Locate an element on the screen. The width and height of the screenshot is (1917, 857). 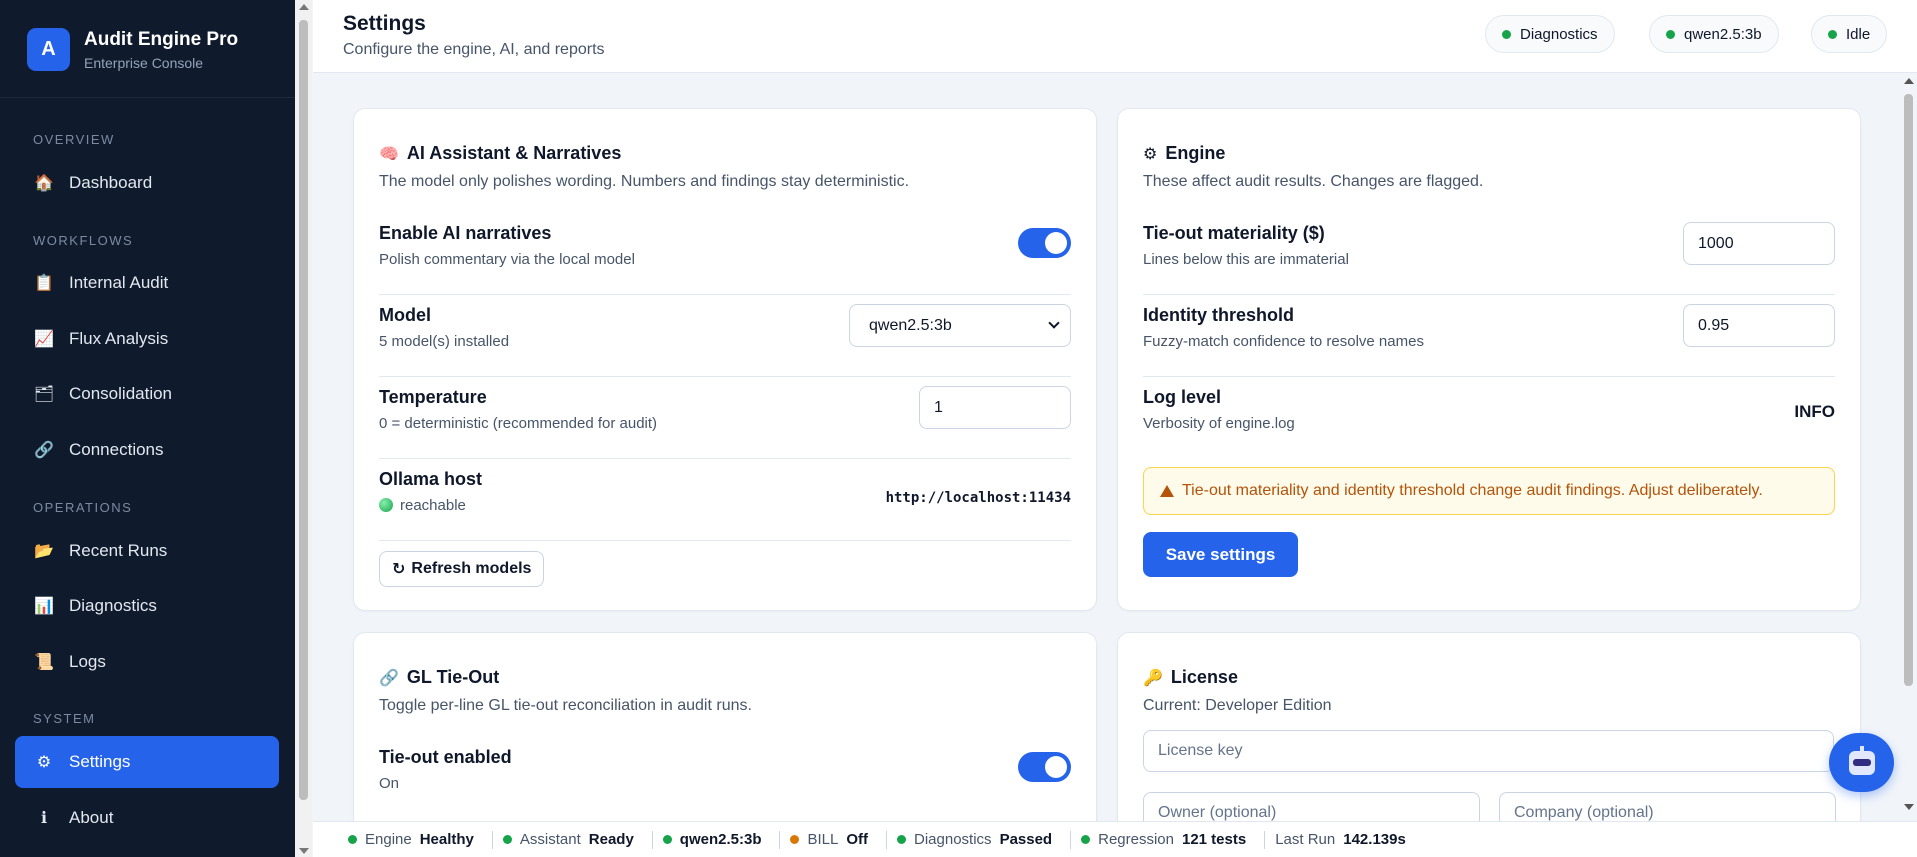
row-label: Model is located at coordinates (405, 315).